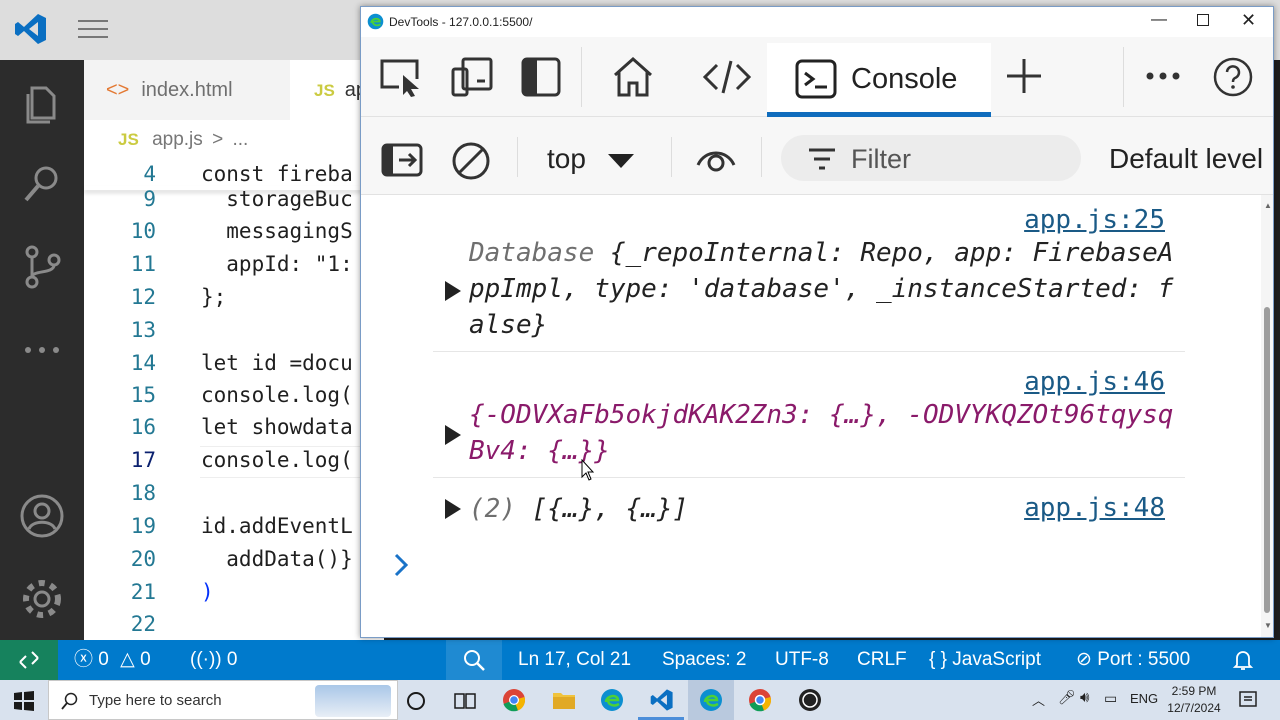 This screenshot has width=1280, height=720. What do you see at coordinates (985, 660) in the screenshot?
I see `language-mode: { } JavaScript` at bounding box center [985, 660].